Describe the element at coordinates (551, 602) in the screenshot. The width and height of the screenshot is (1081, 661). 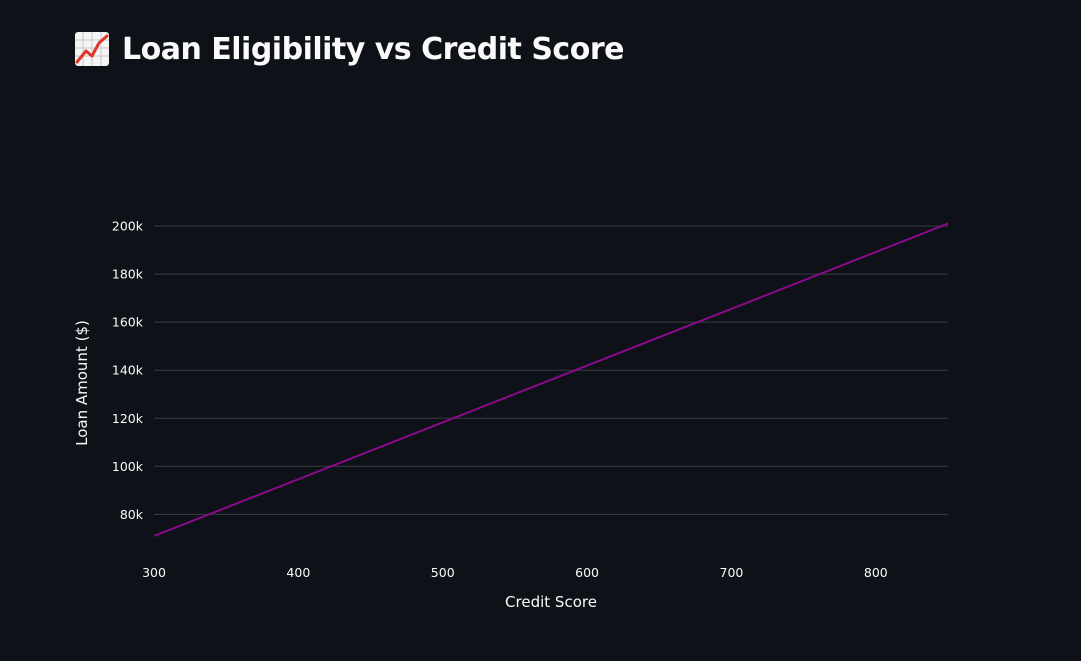
I see `x-axis-label: Credit Score` at that location.